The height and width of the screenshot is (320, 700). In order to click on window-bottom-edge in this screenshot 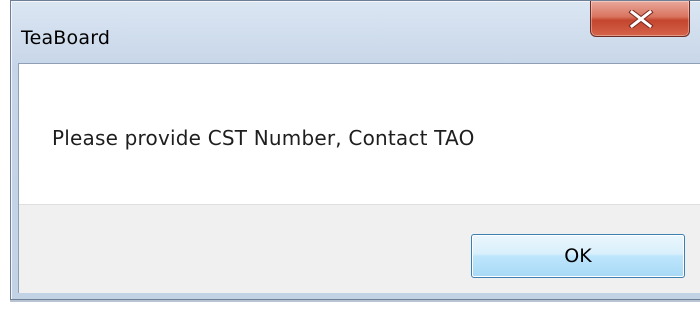, I will do `click(355, 301)`.